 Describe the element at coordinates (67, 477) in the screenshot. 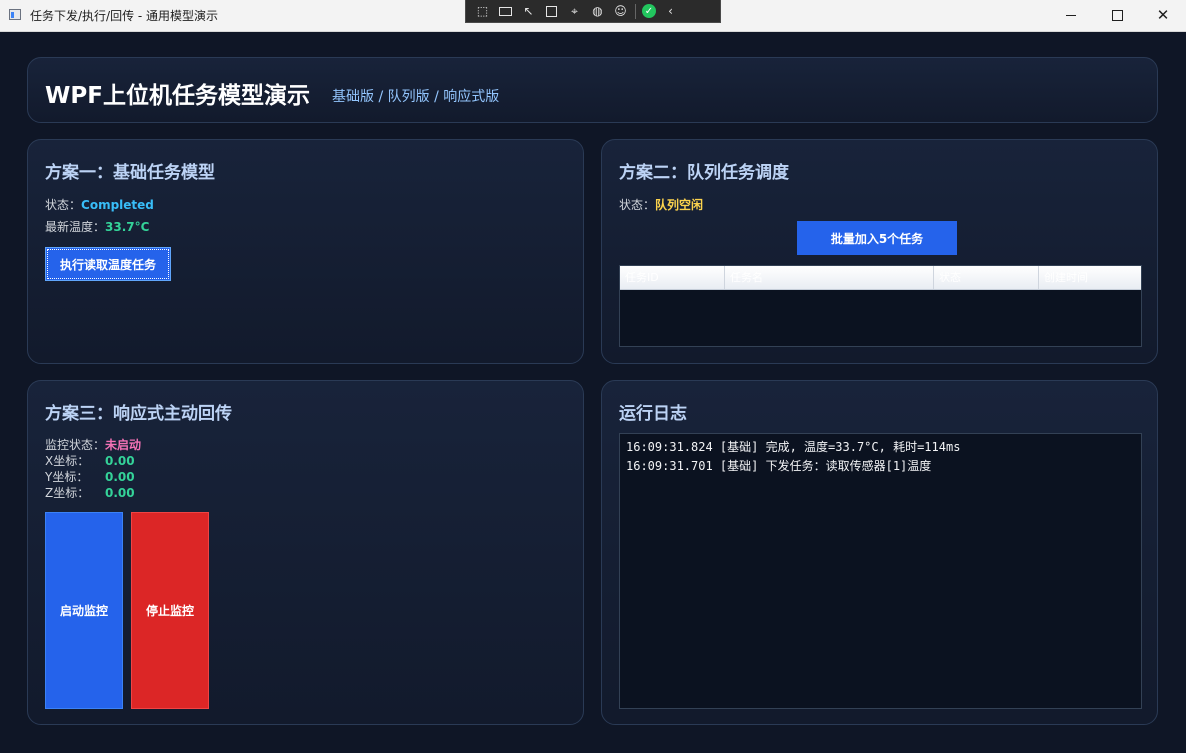

I see `y-coordinate-label: Y坐标：` at that location.